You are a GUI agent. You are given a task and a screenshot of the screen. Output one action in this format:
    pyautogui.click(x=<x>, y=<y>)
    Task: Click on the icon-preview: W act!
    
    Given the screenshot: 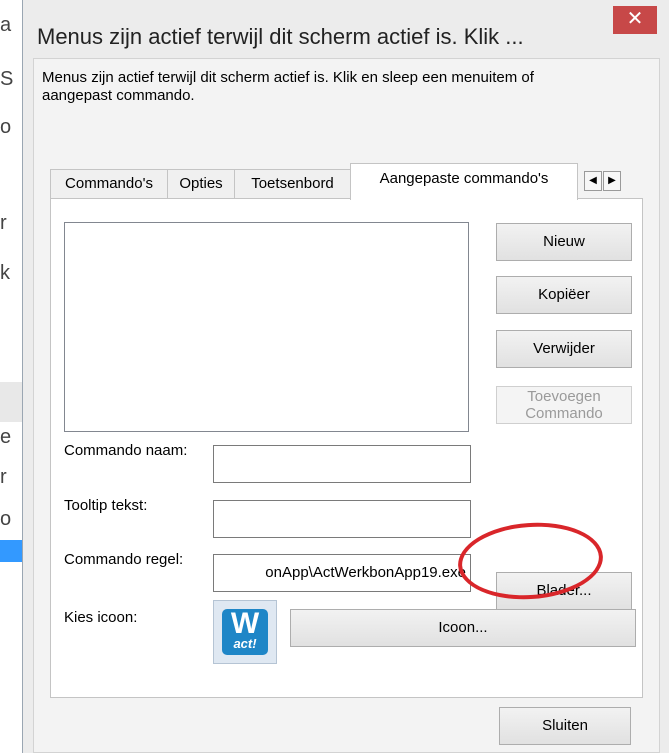 What is the action you would take?
    pyautogui.click(x=245, y=632)
    